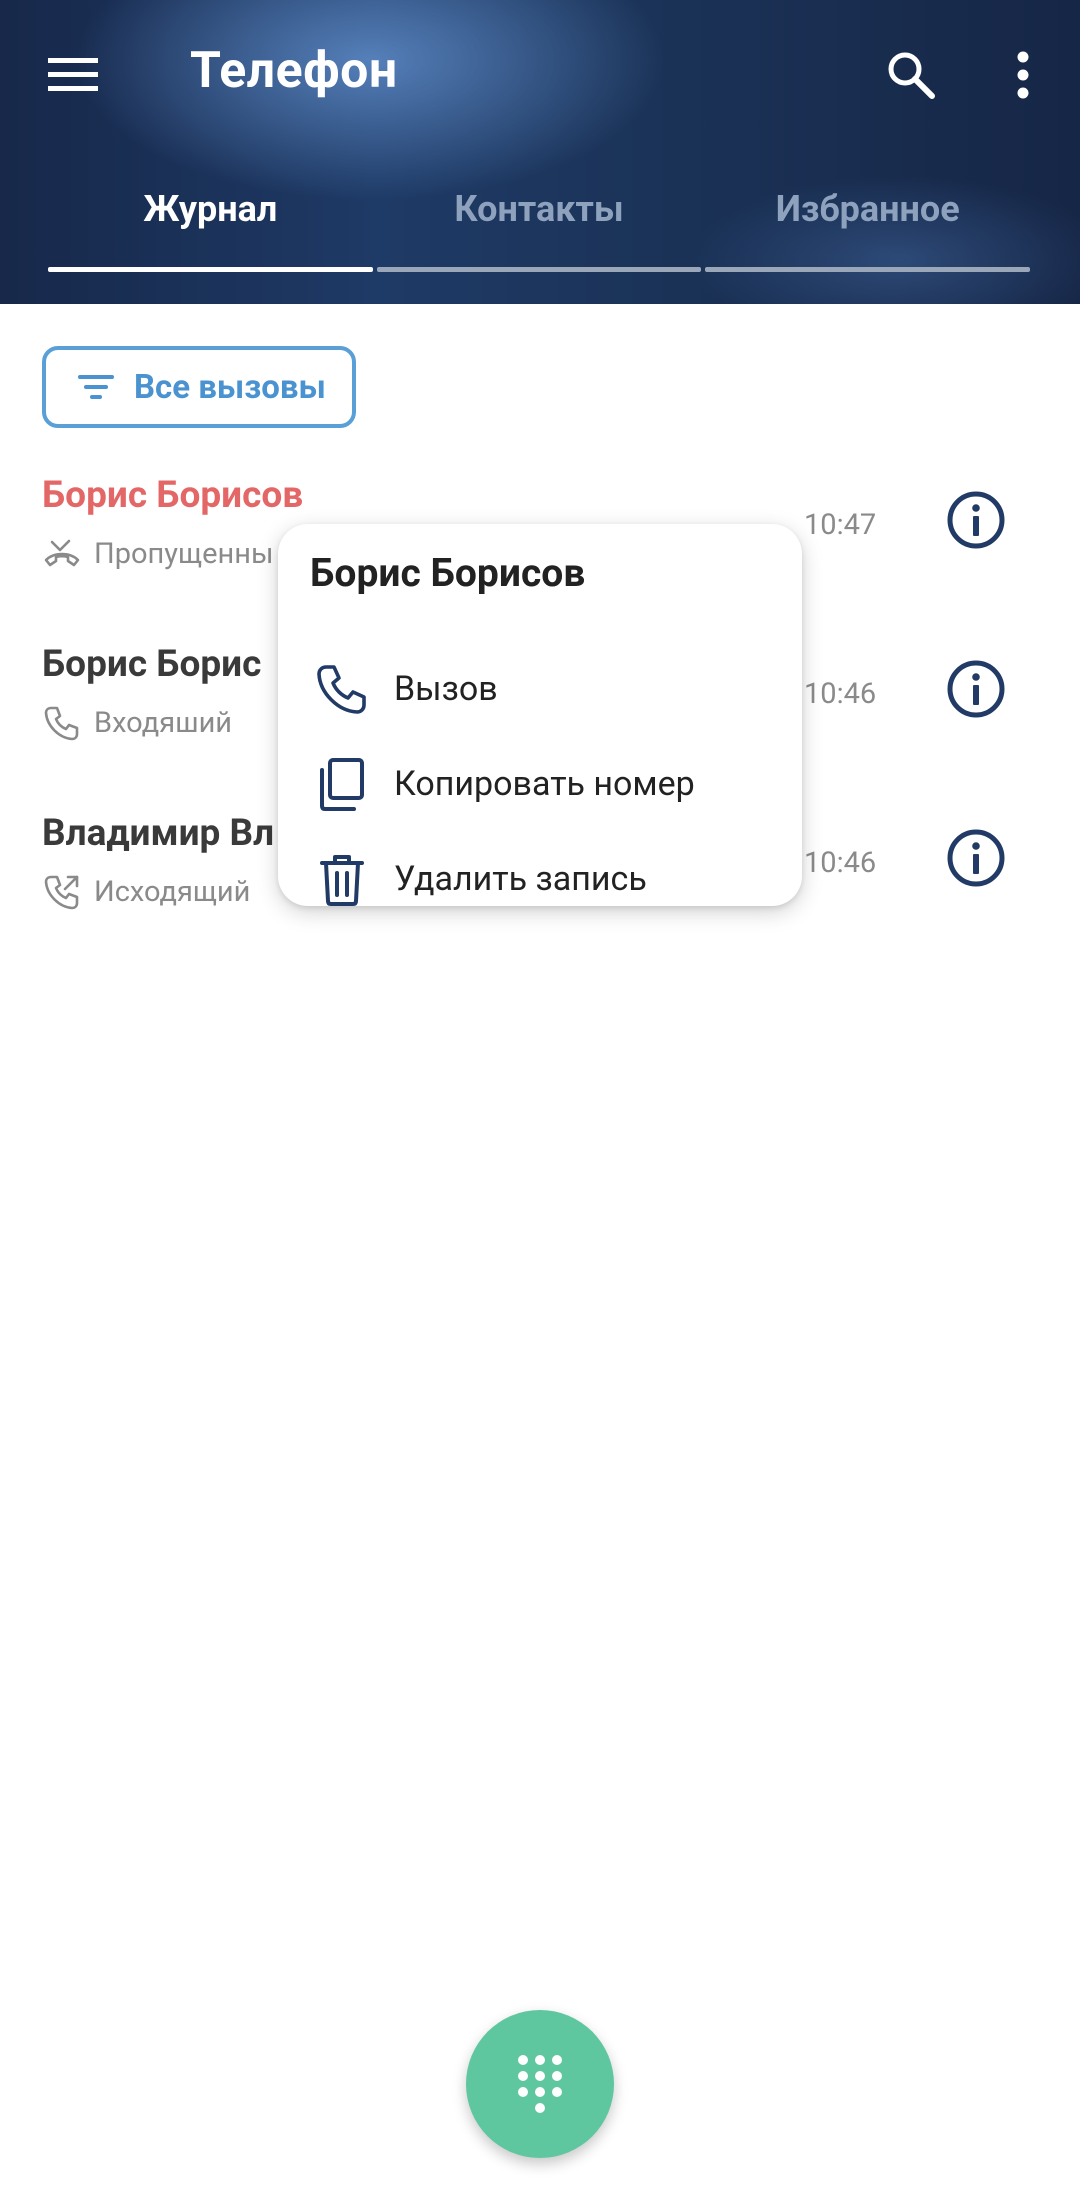 Image resolution: width=1080 pixels, height=2200 pixels. Describe the element at coordinates (342, 880) in the screenshot. I see `trash-icon` at that location.